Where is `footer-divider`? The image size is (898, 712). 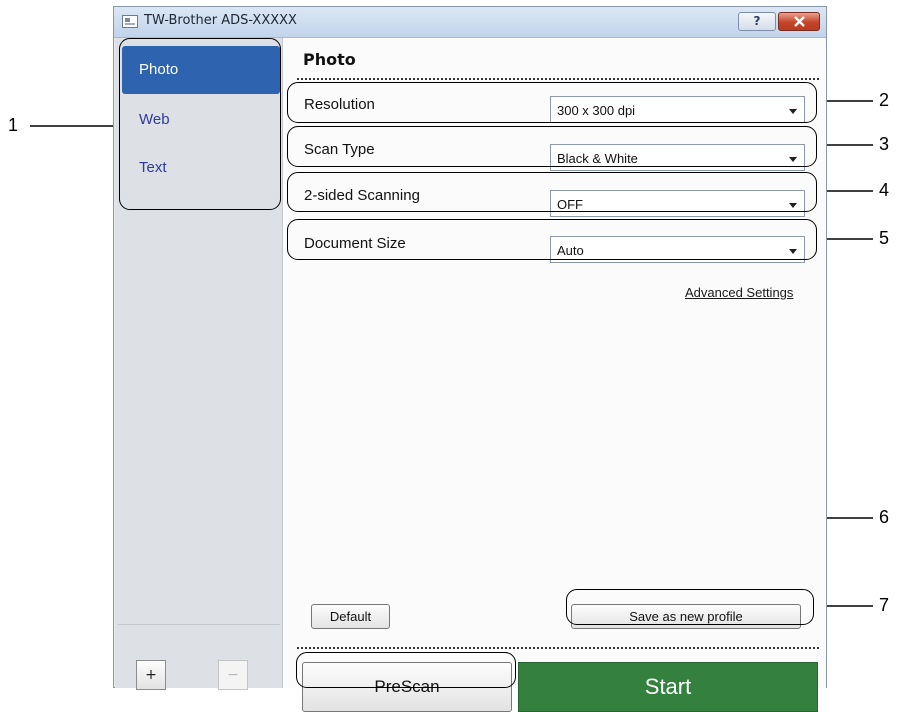 footer-divider is located at coordinates (558, 648).